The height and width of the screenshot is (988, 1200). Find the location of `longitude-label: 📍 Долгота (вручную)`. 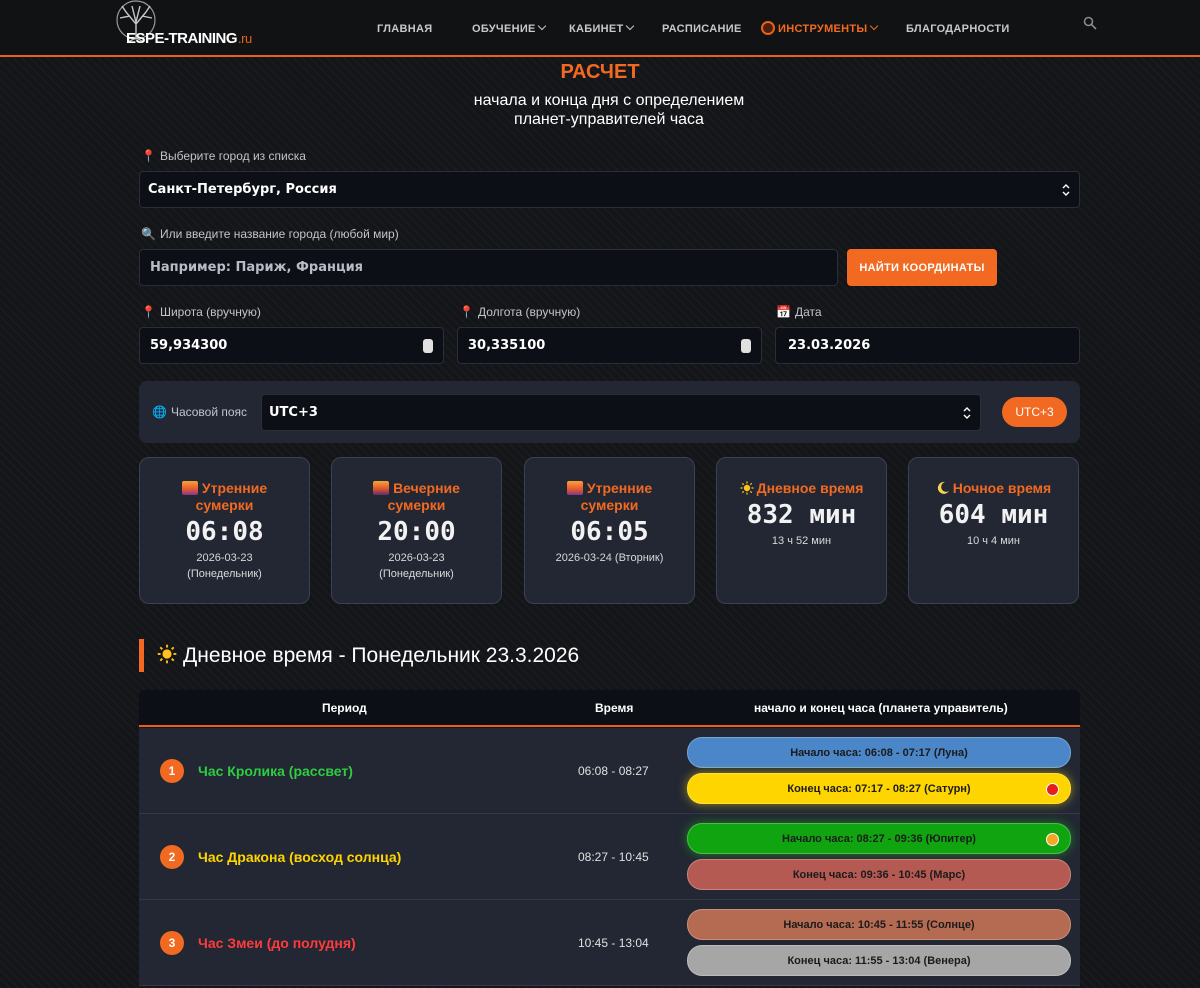

longitude-label: 📍 Долгота (вручную) is located at coordinates (520, 312).